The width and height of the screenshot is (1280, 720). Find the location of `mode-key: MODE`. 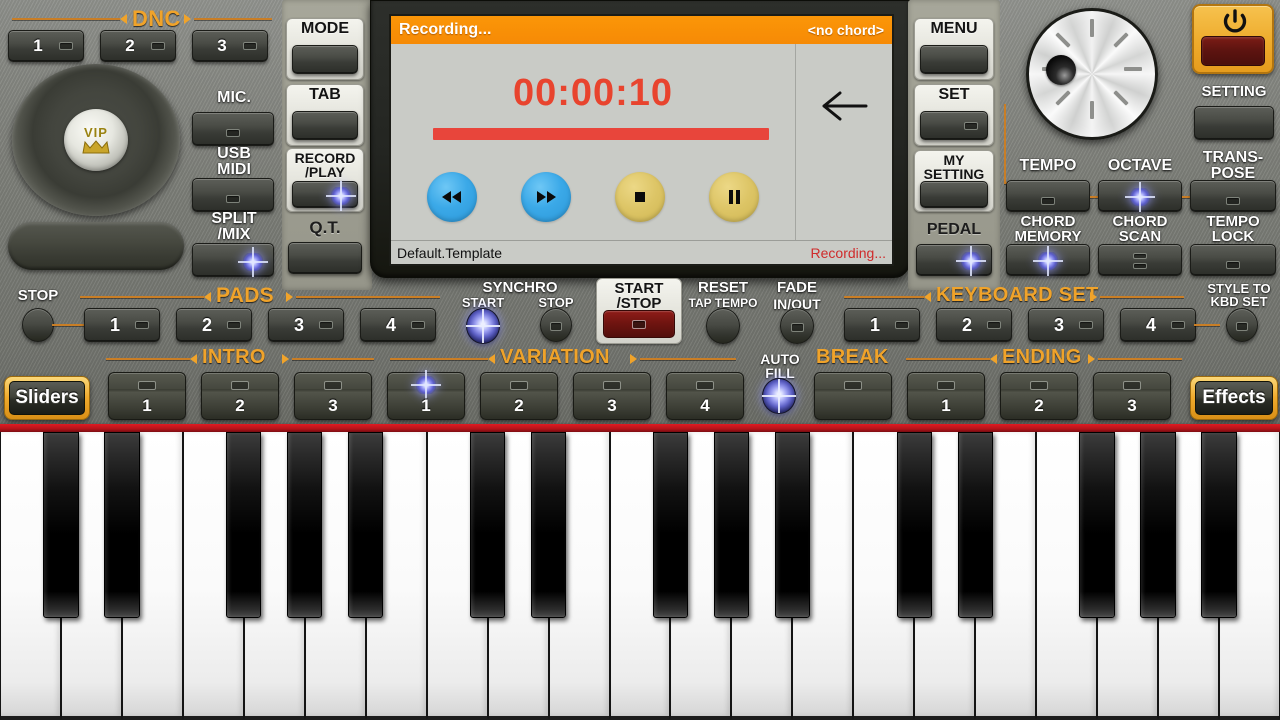

mode-key: MODE is located at coordinates (325, 49).